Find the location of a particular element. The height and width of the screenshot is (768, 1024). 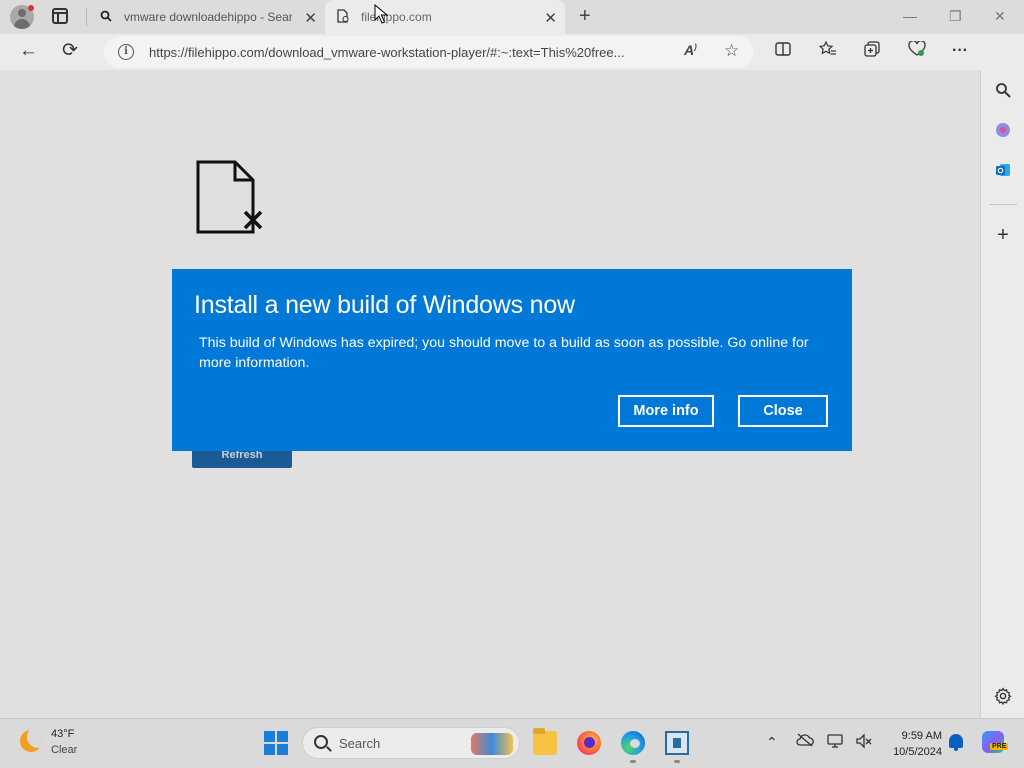

more-options-icon: ··· is located at coordinates (960, 51).